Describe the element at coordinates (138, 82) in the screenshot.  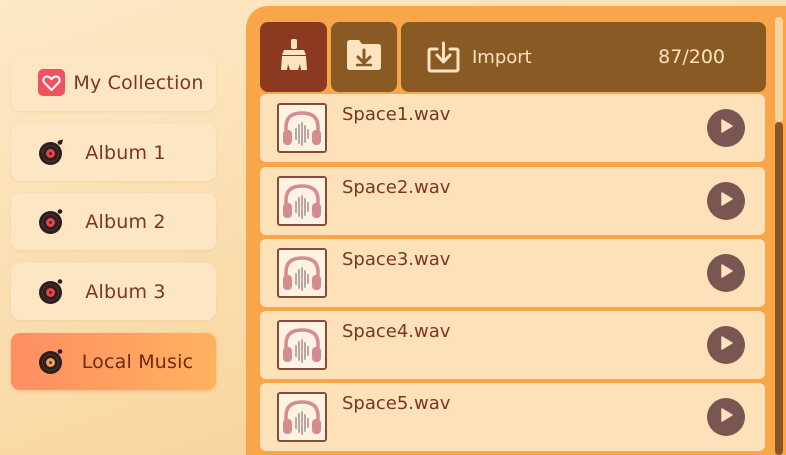
I see `sidebar-item-label: My Collection` at that location.